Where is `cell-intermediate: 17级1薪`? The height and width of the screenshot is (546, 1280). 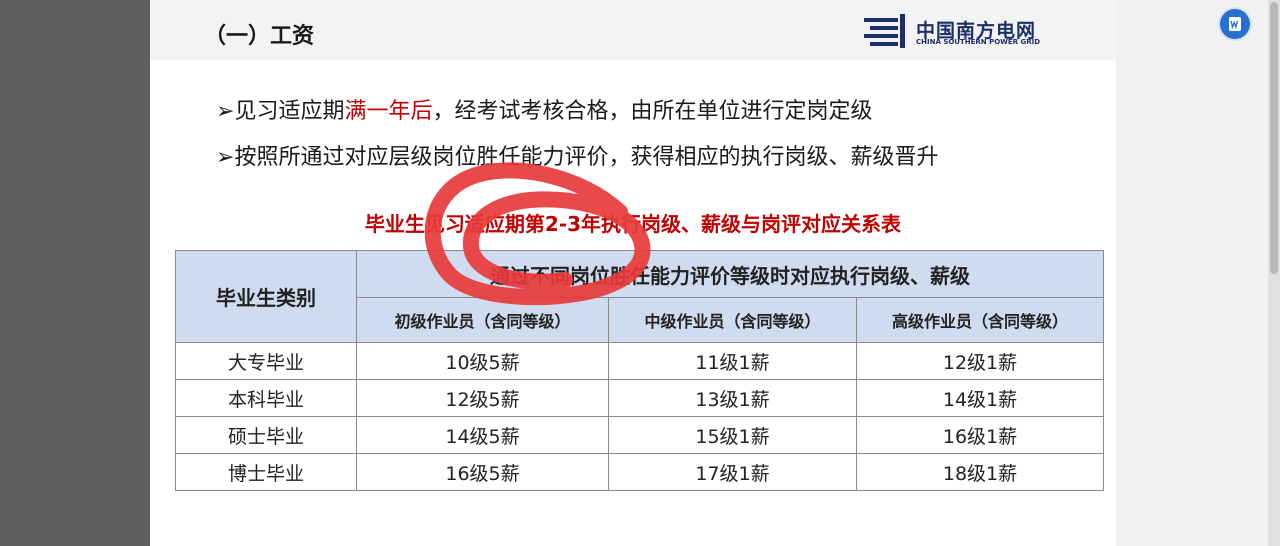
cell-intermediate: 17级1薪 is located at coordinates (732, 472).